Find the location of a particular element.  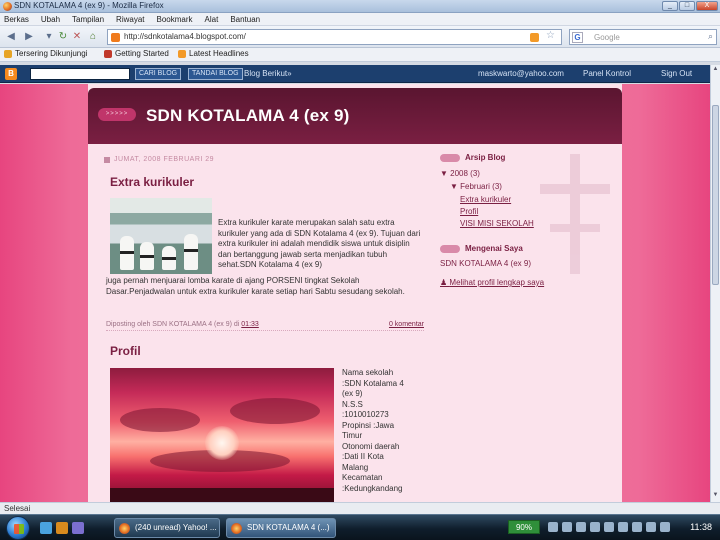

scroll-thumb is located at coordinates (715, 195).